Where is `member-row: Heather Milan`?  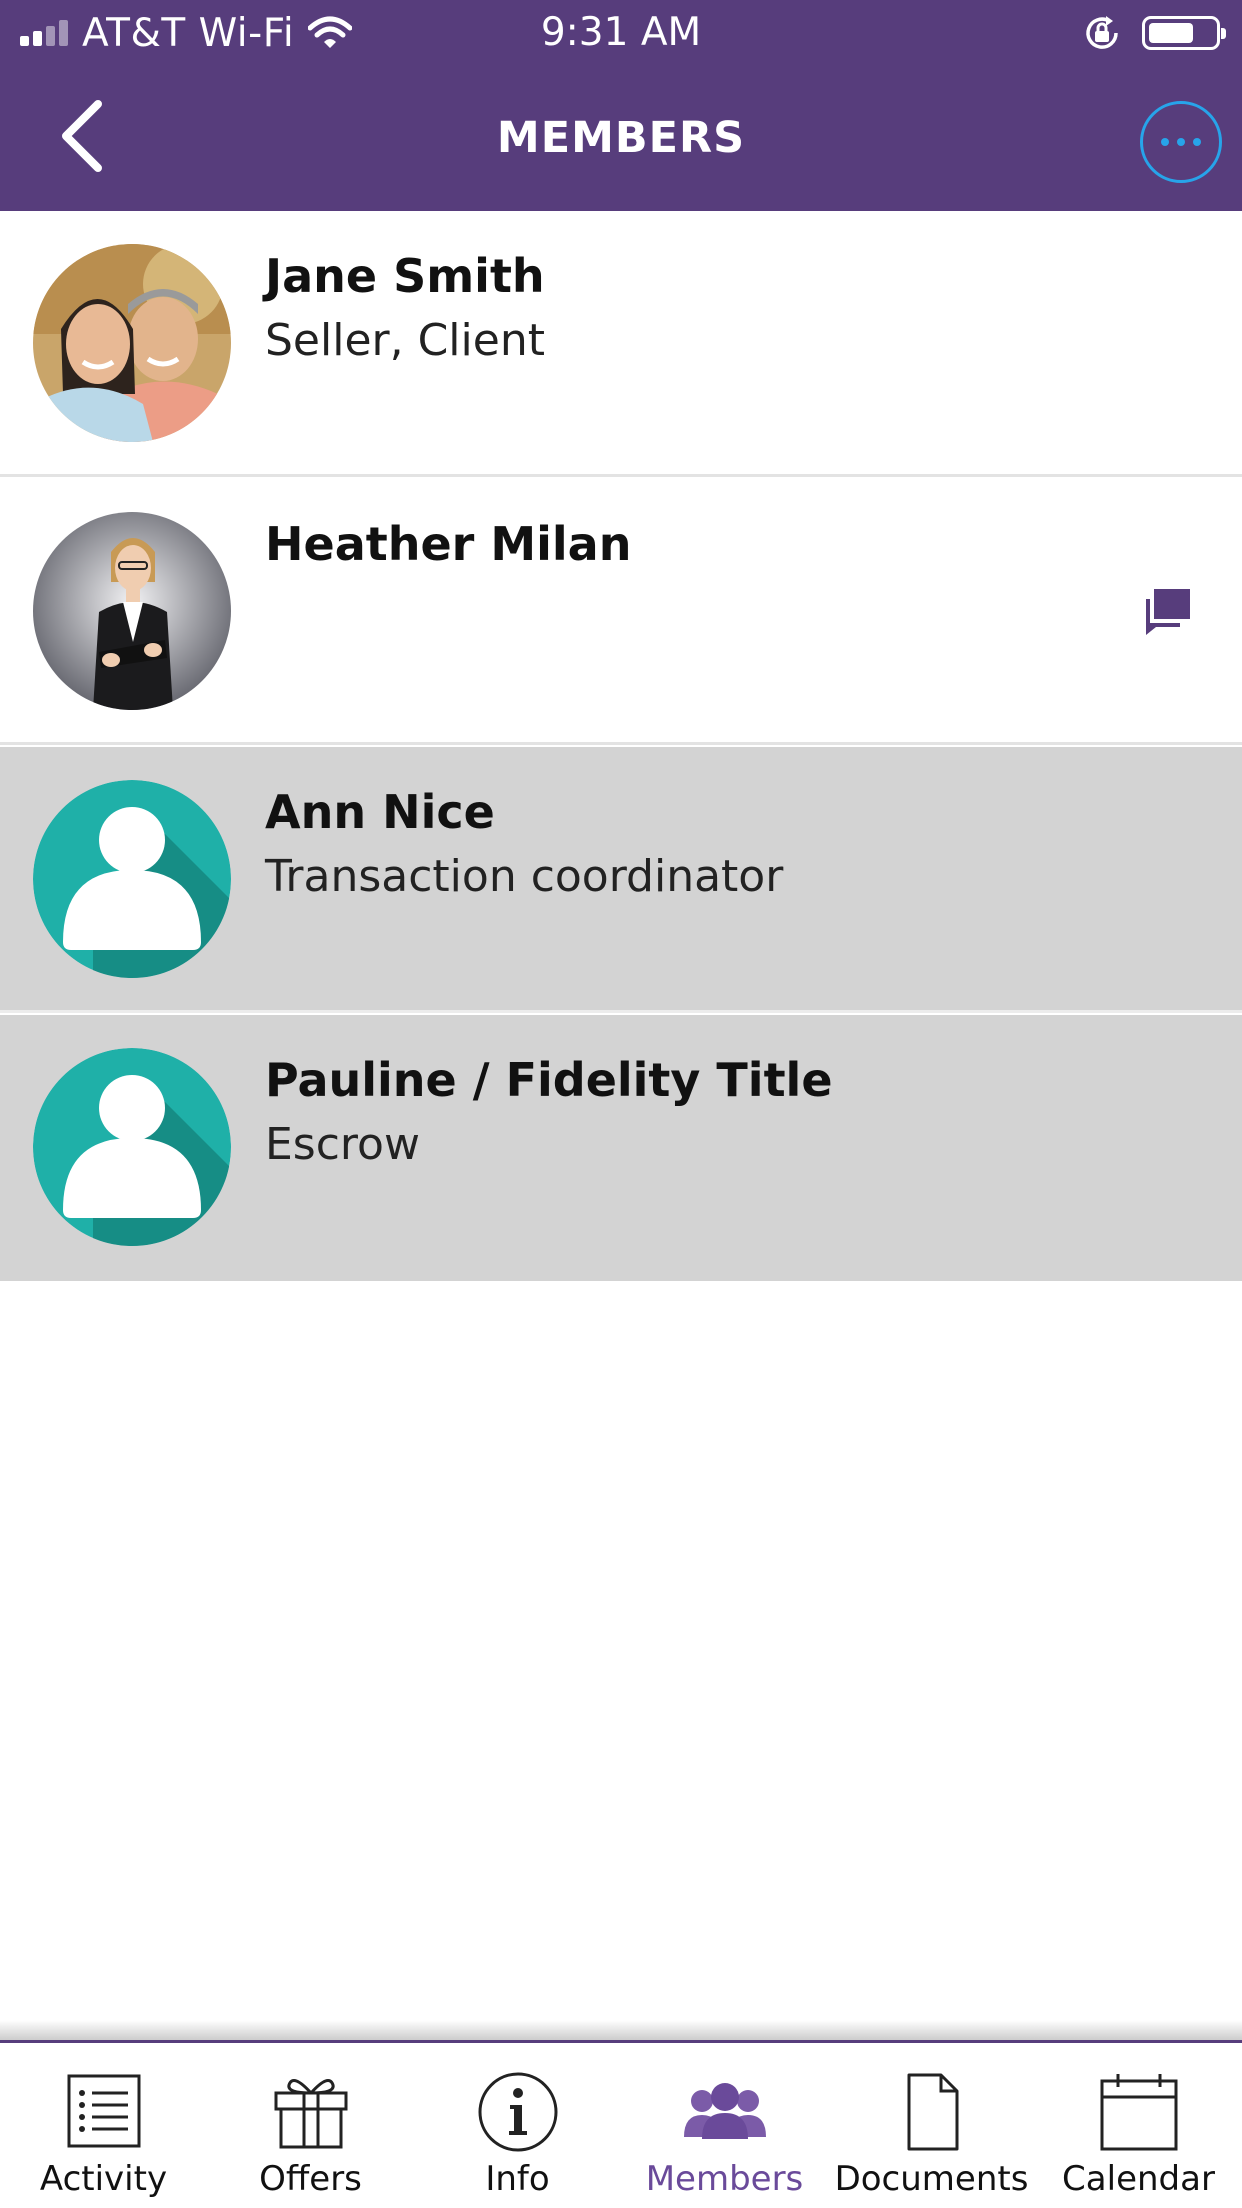
member-row: Heather Milan is located at coordinates (621, 612).